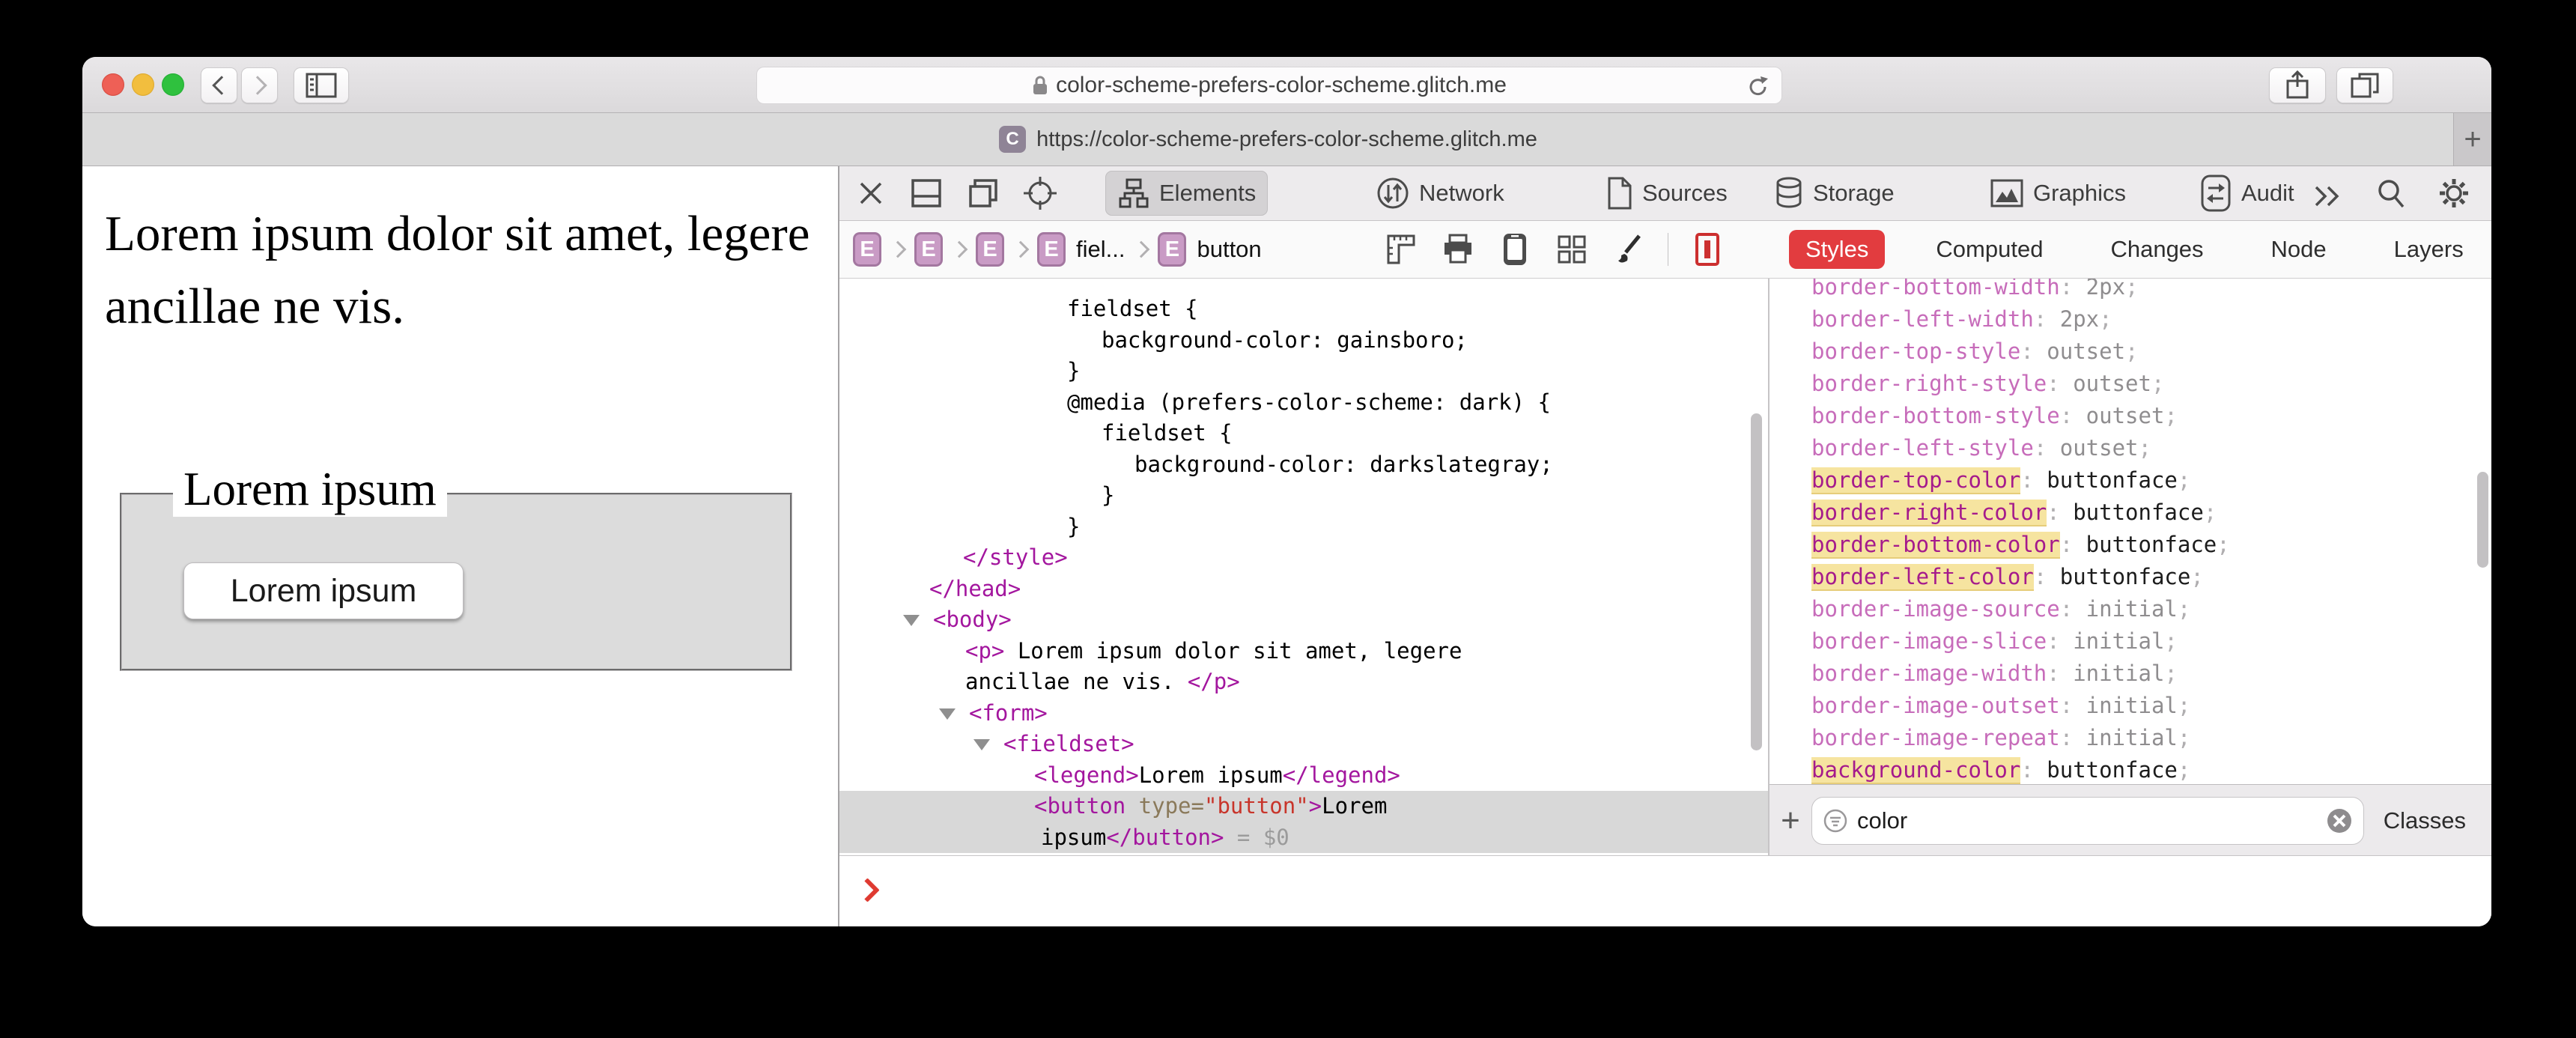 The image size is (2576, 1038). I want to click on css-property-row: border-image-outset: initial;, so click(2151, 706).